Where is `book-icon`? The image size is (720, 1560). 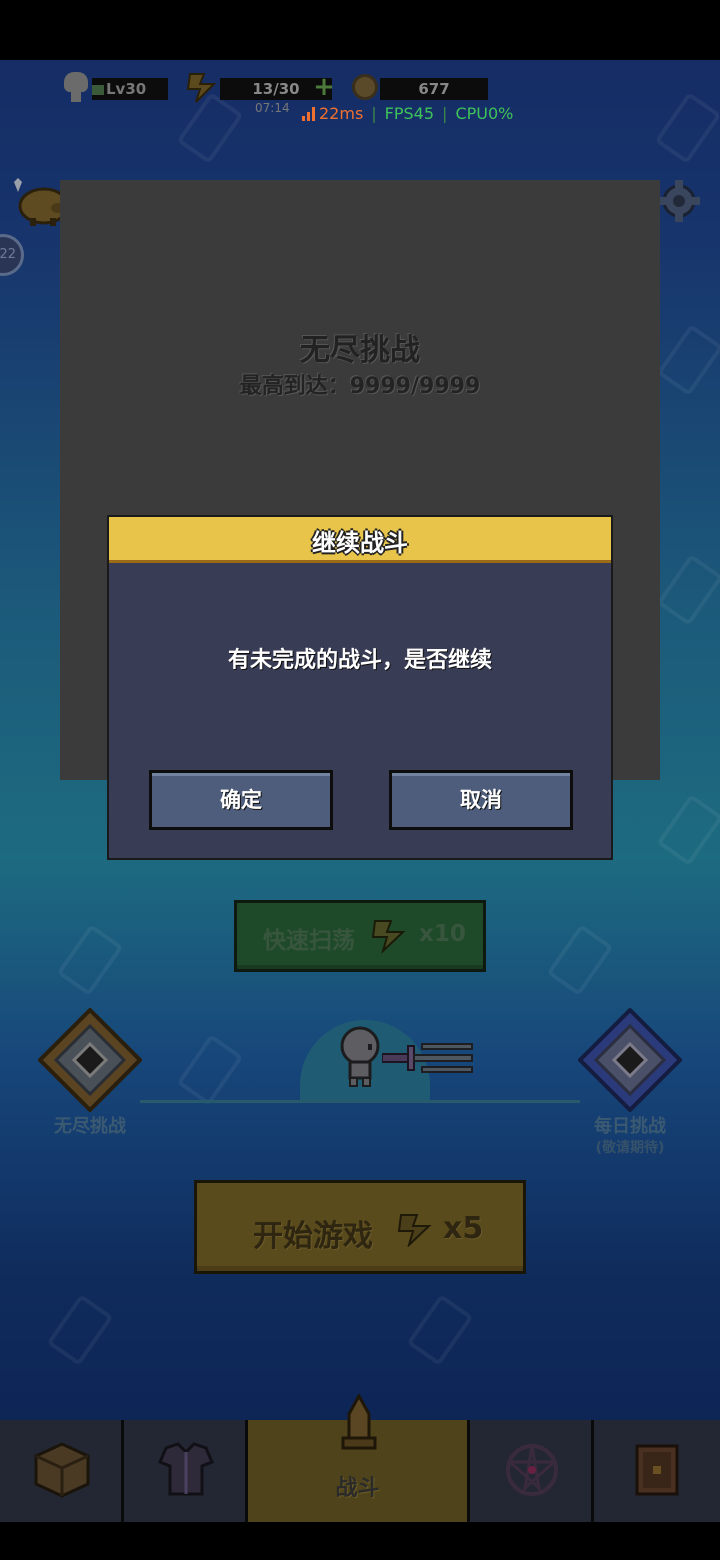 book-icon is located at coordinates (657, 1470).